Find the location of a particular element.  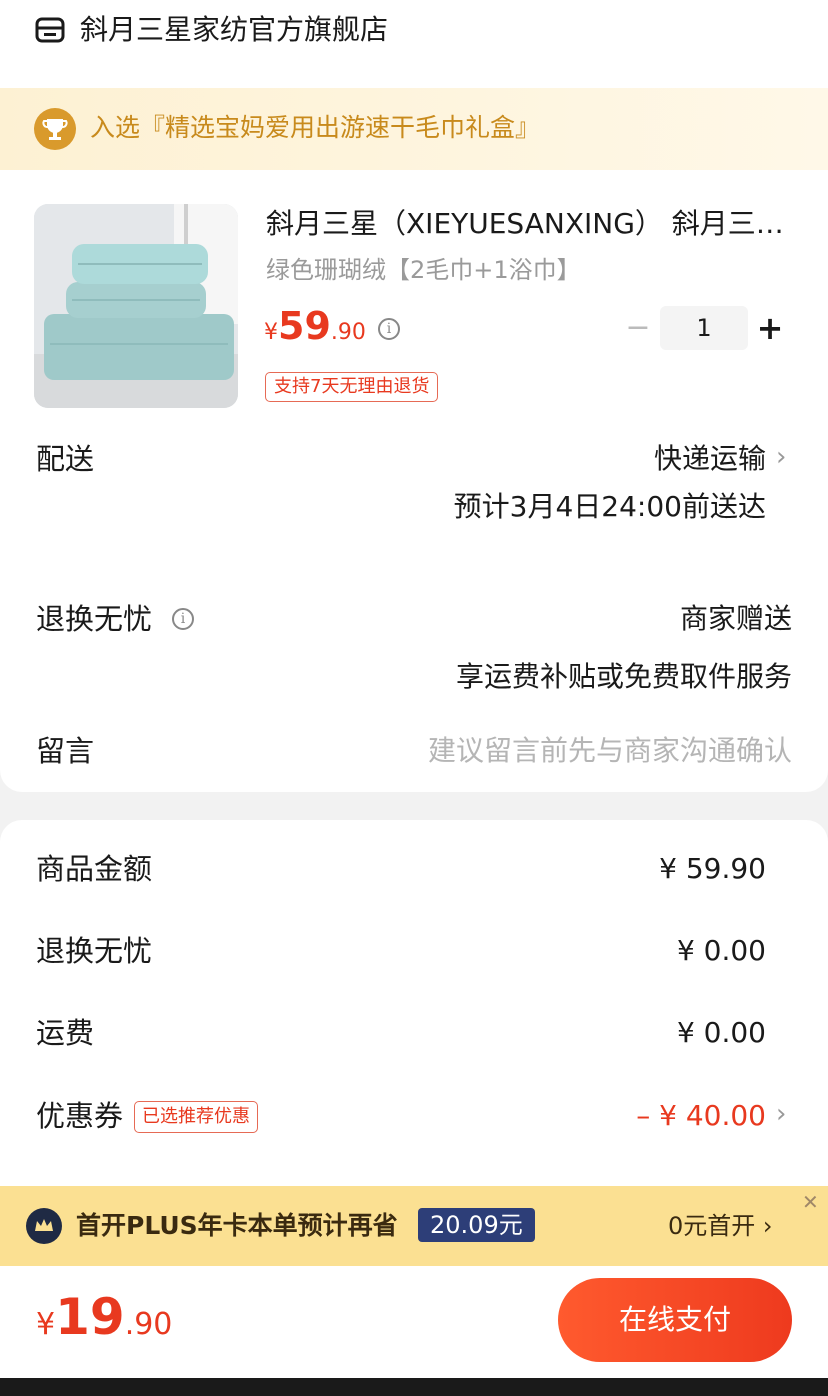

promo-text: 入选『精选宝妈爱用出游速干毛巾礼盒』 is located at coordinates (315, 127).